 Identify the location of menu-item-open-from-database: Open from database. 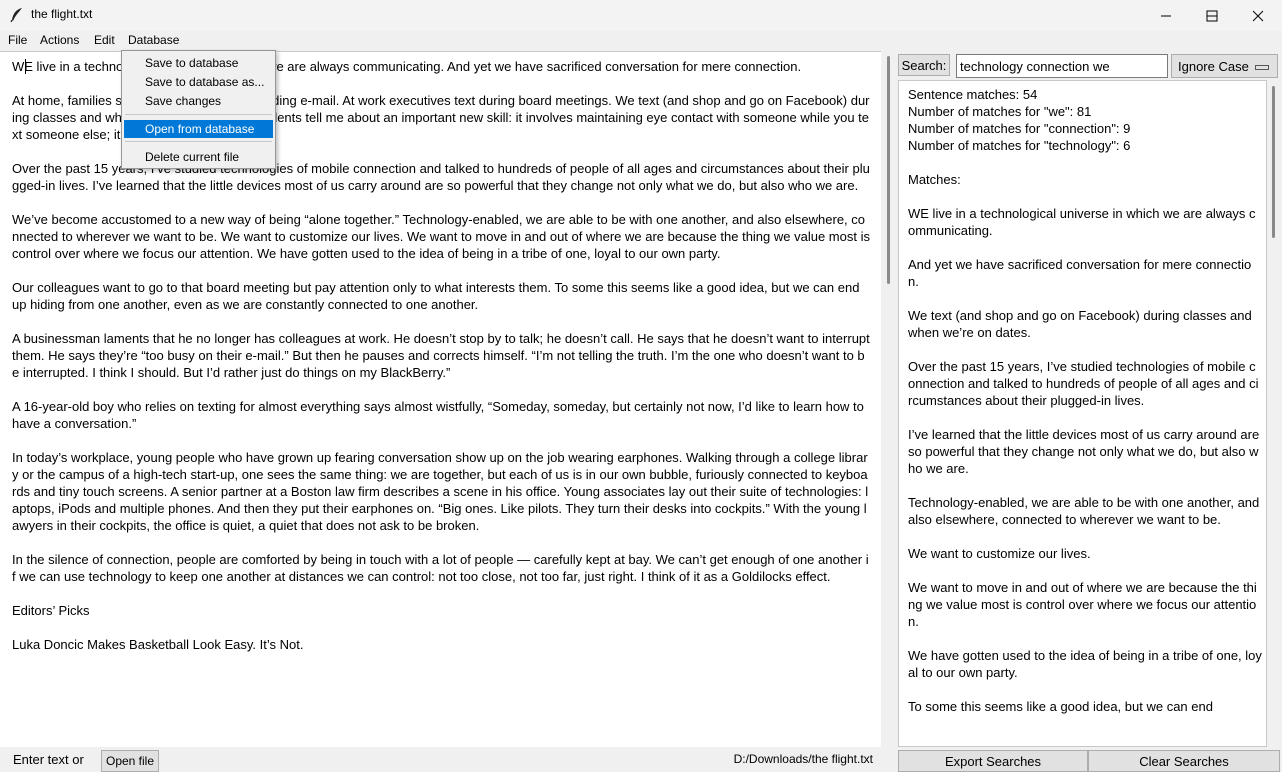
(198, 129).